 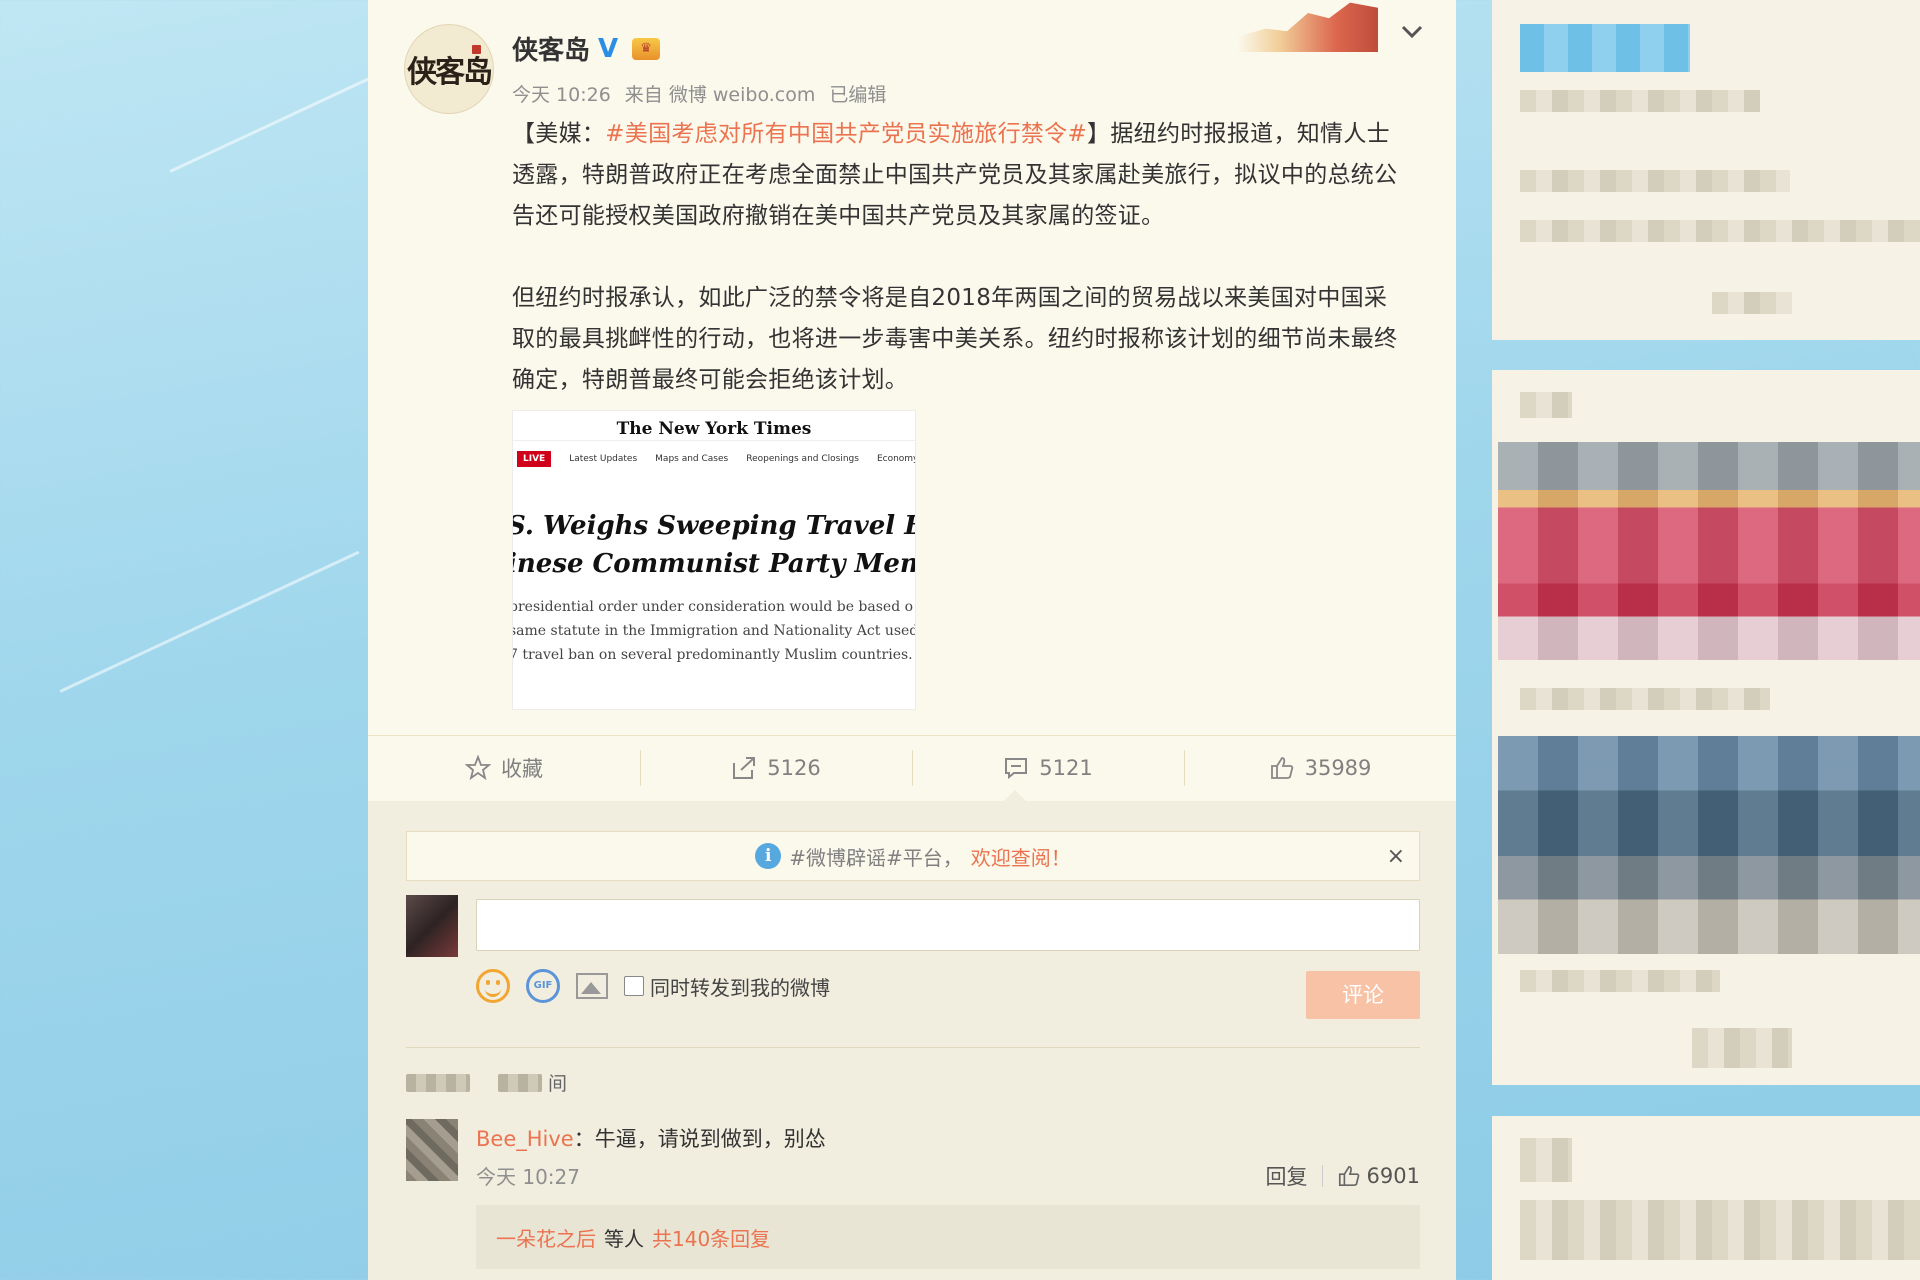 What do you see at coordinates (493, 986) in the screenshot?
I see `emoji-icon` at bounding box center [493, 986].